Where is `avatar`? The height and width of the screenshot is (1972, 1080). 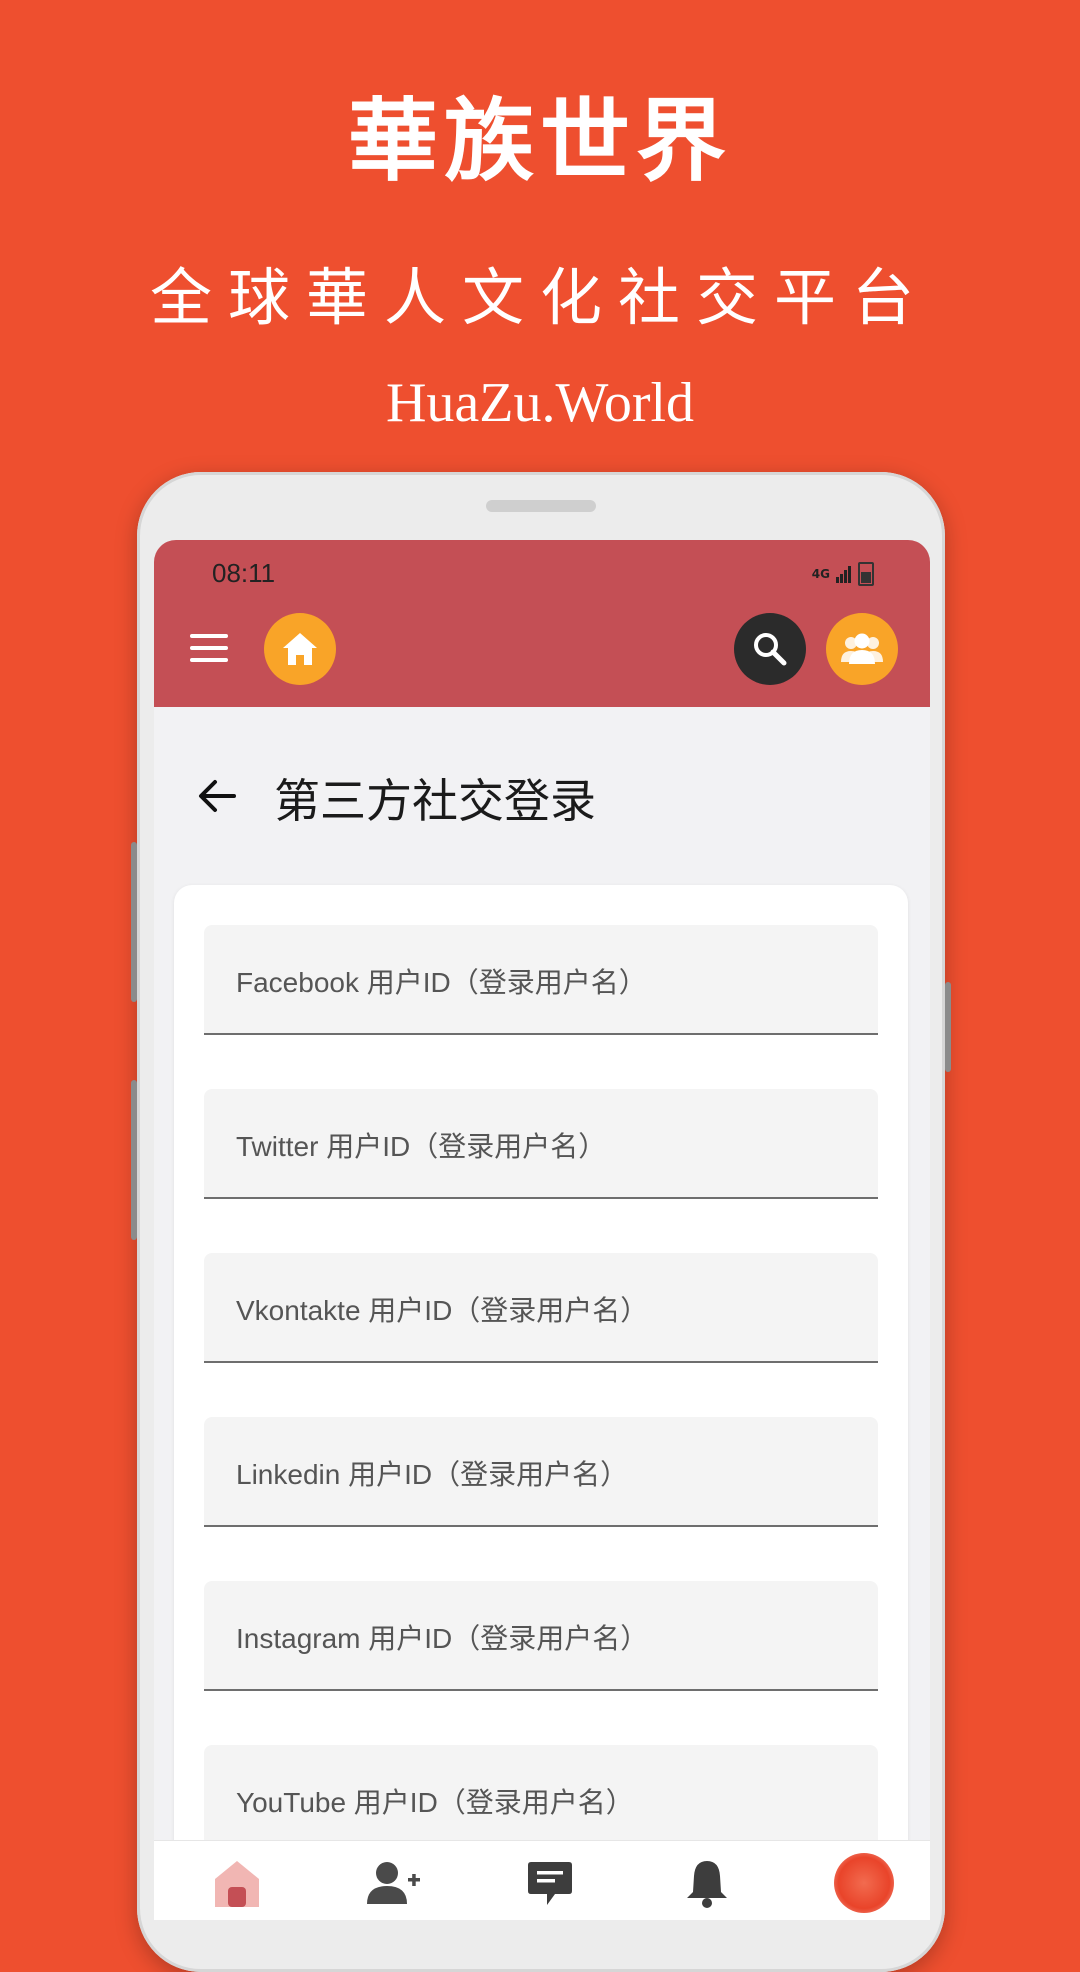
avatar is located at coordinates (864, 1883).